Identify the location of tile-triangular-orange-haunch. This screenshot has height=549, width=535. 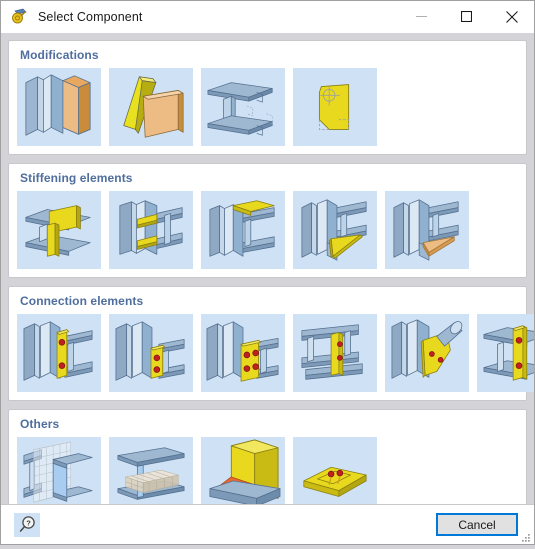
(427, 230).